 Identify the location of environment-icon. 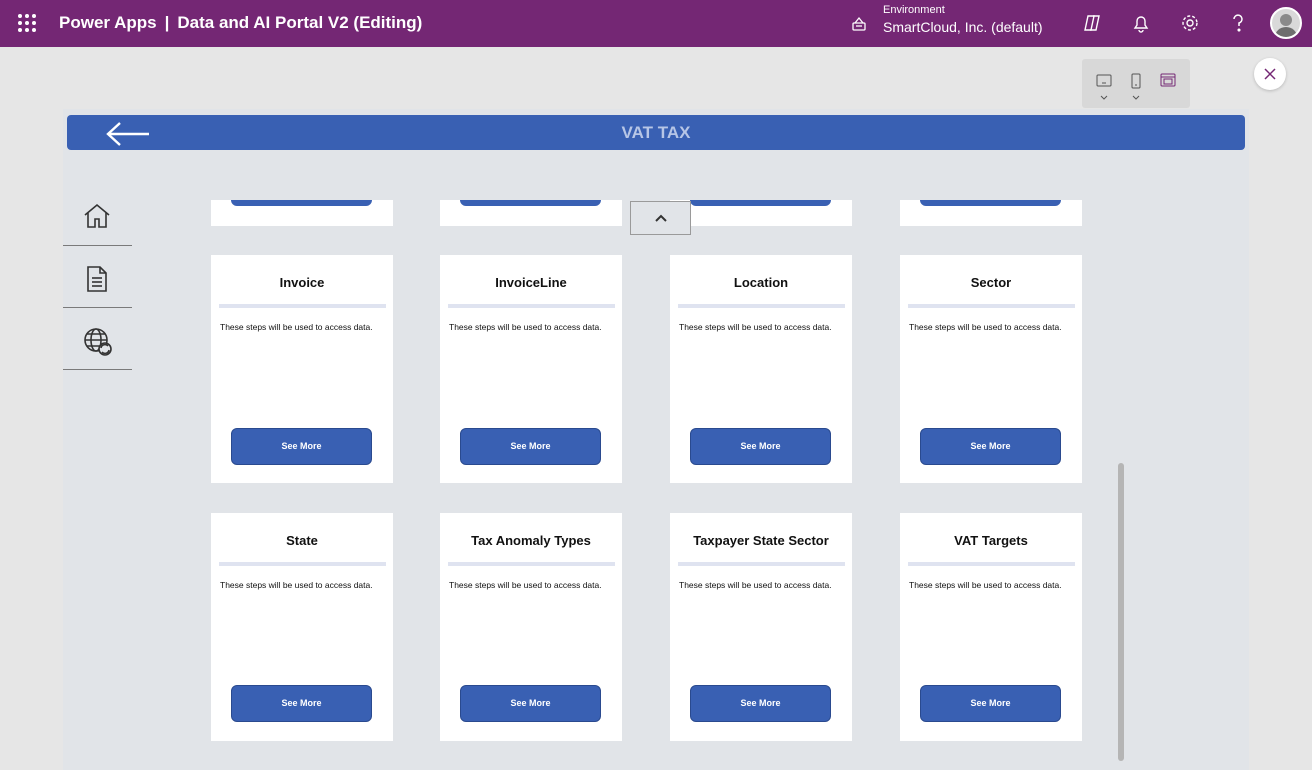
(859, 24).